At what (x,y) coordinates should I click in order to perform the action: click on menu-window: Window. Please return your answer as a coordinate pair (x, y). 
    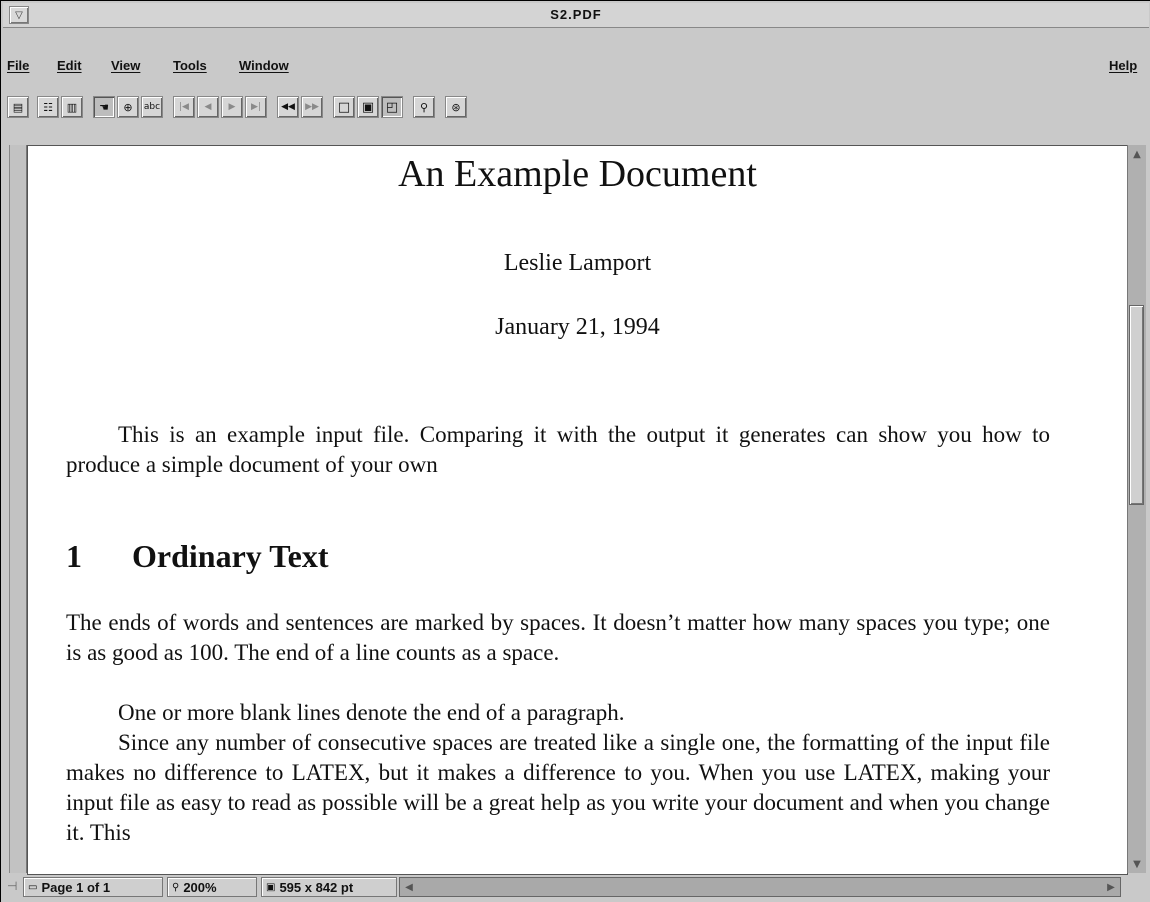
    Looking at the image, I should click on (264, 65).